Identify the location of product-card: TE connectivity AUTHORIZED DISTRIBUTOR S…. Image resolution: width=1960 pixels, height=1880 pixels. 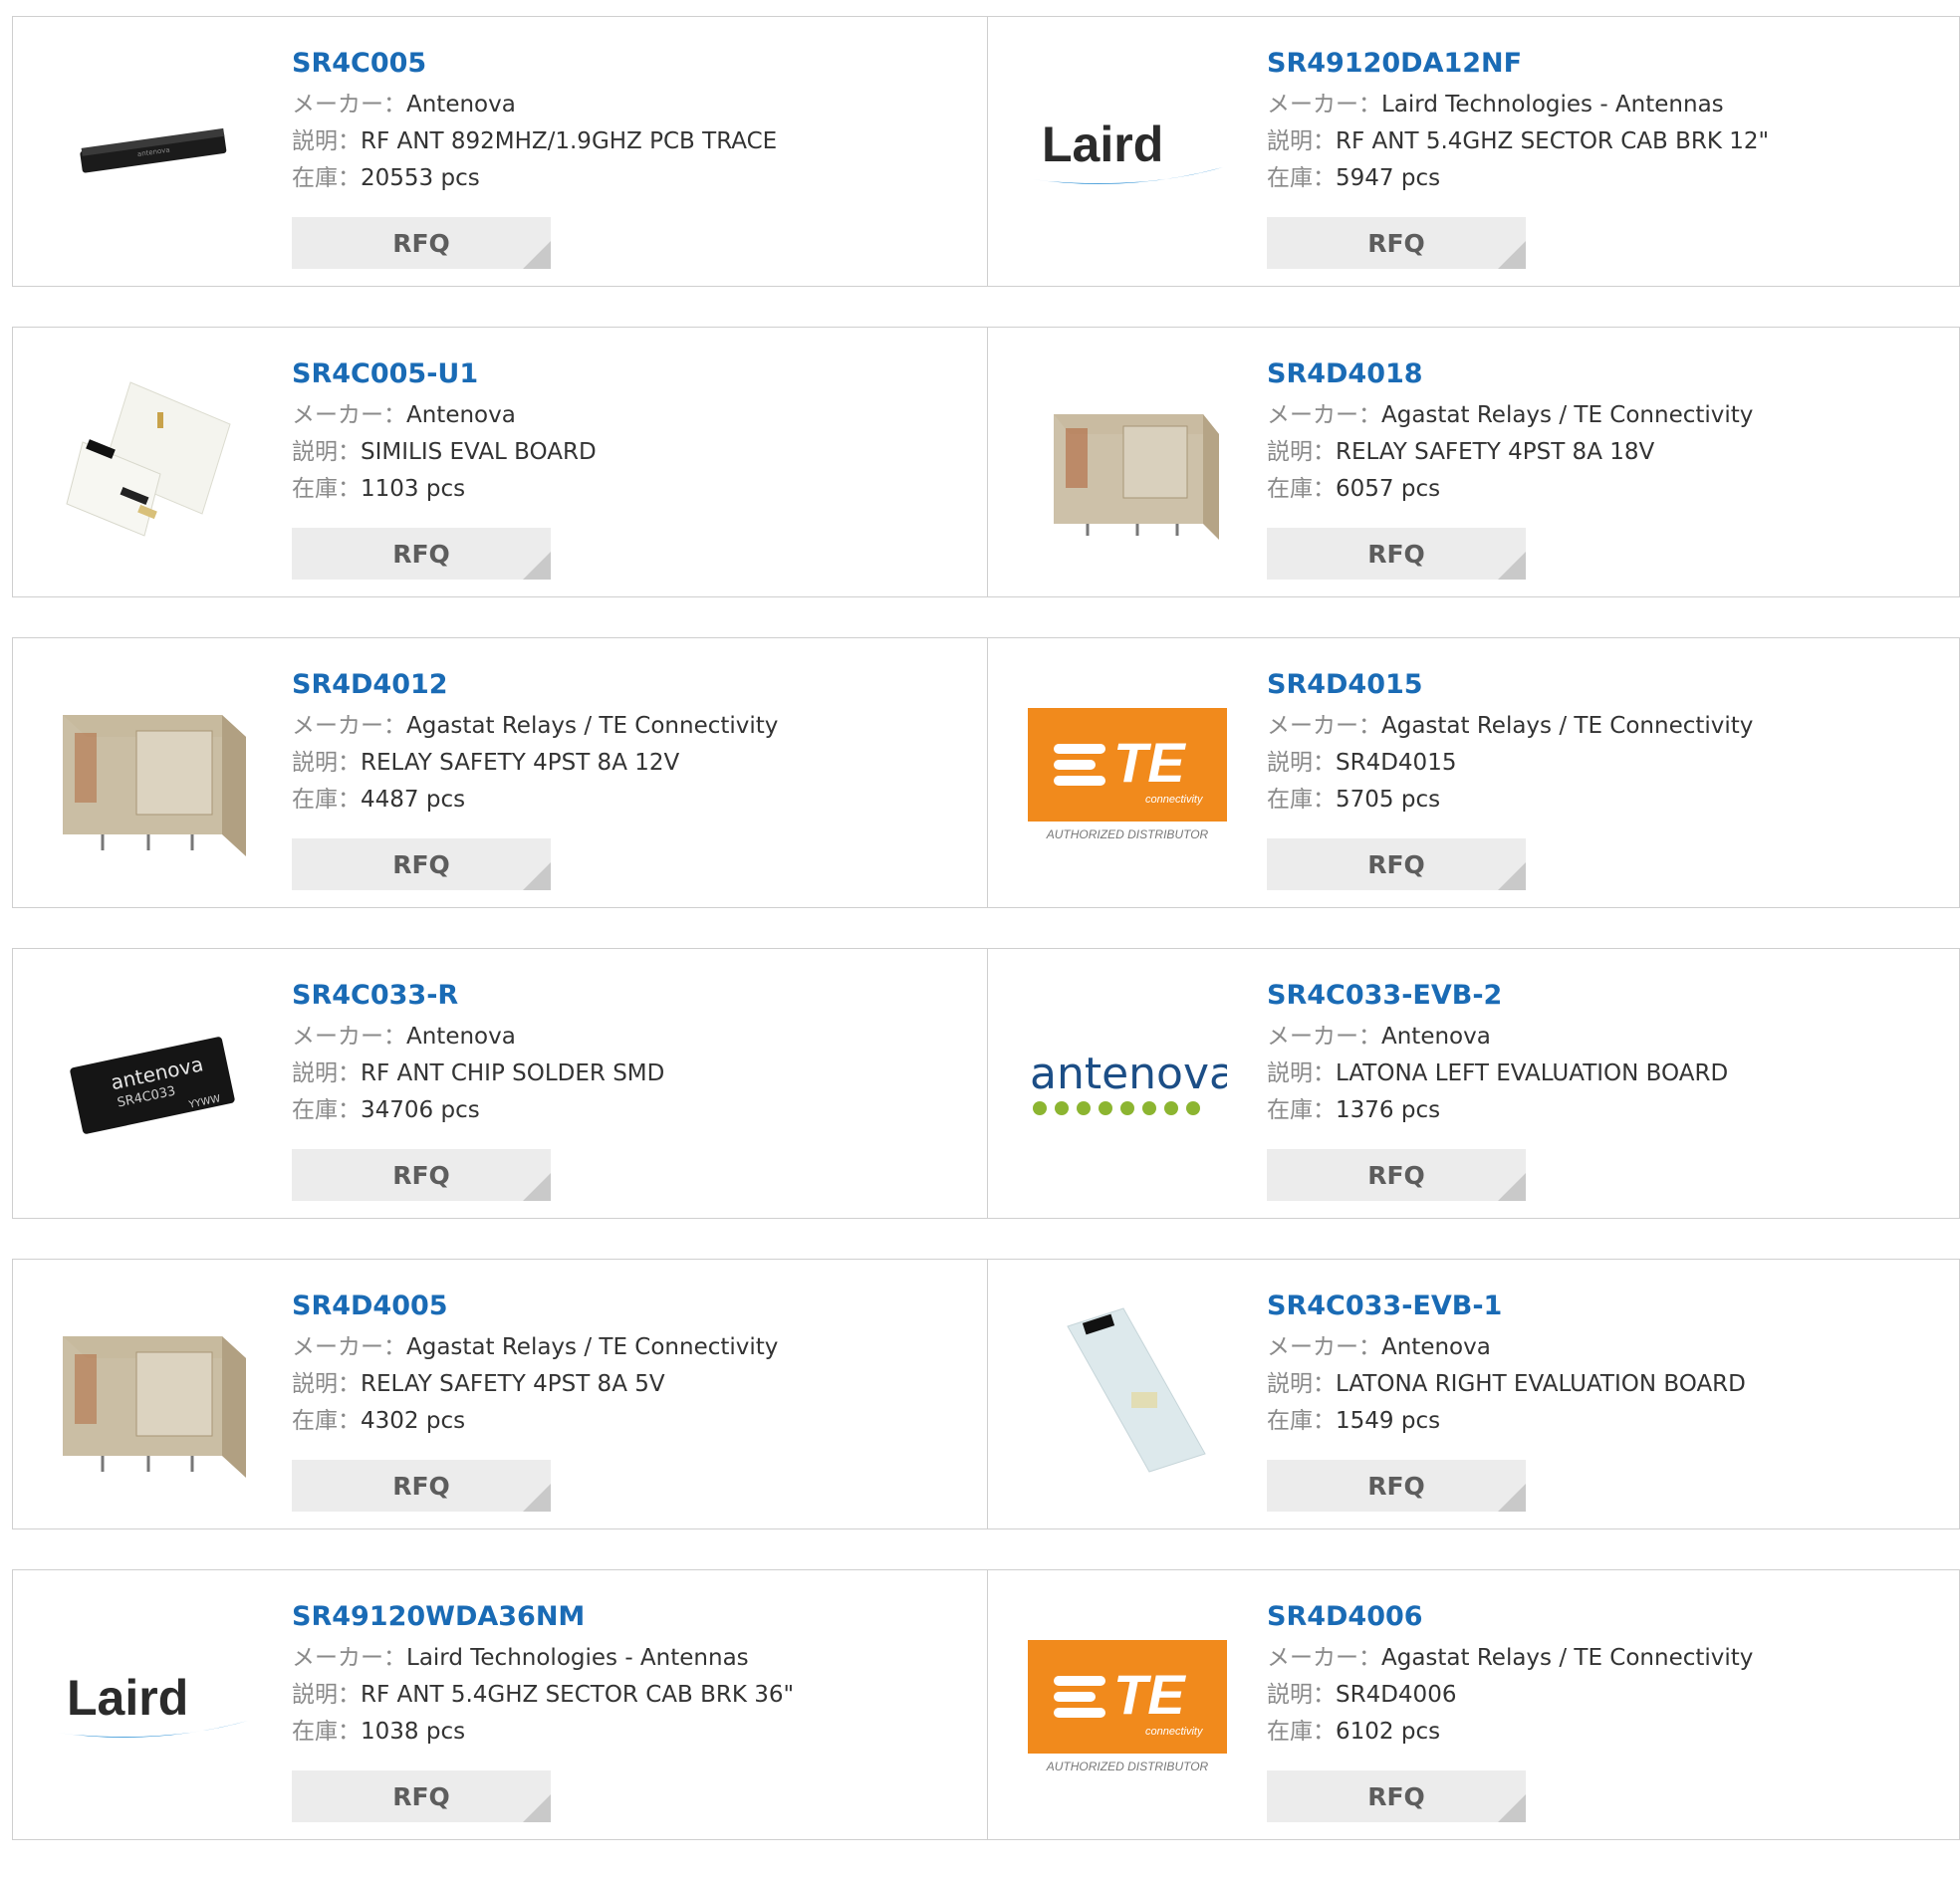
(1473, 1704).